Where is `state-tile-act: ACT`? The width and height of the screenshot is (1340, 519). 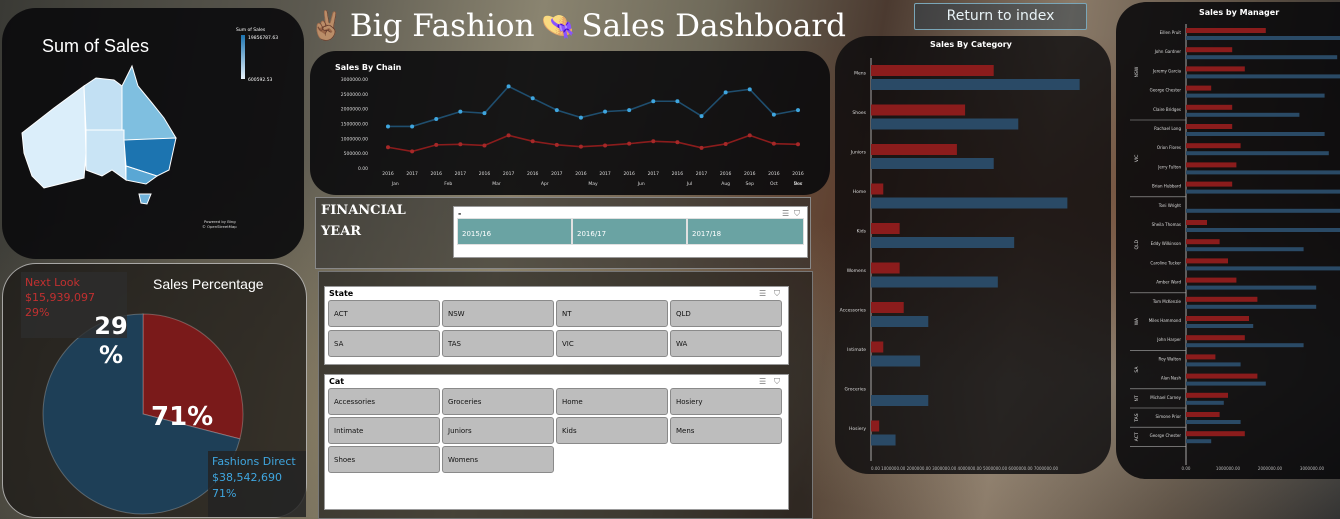 state-tile-act: ACT is located at coordinates (384, 313).